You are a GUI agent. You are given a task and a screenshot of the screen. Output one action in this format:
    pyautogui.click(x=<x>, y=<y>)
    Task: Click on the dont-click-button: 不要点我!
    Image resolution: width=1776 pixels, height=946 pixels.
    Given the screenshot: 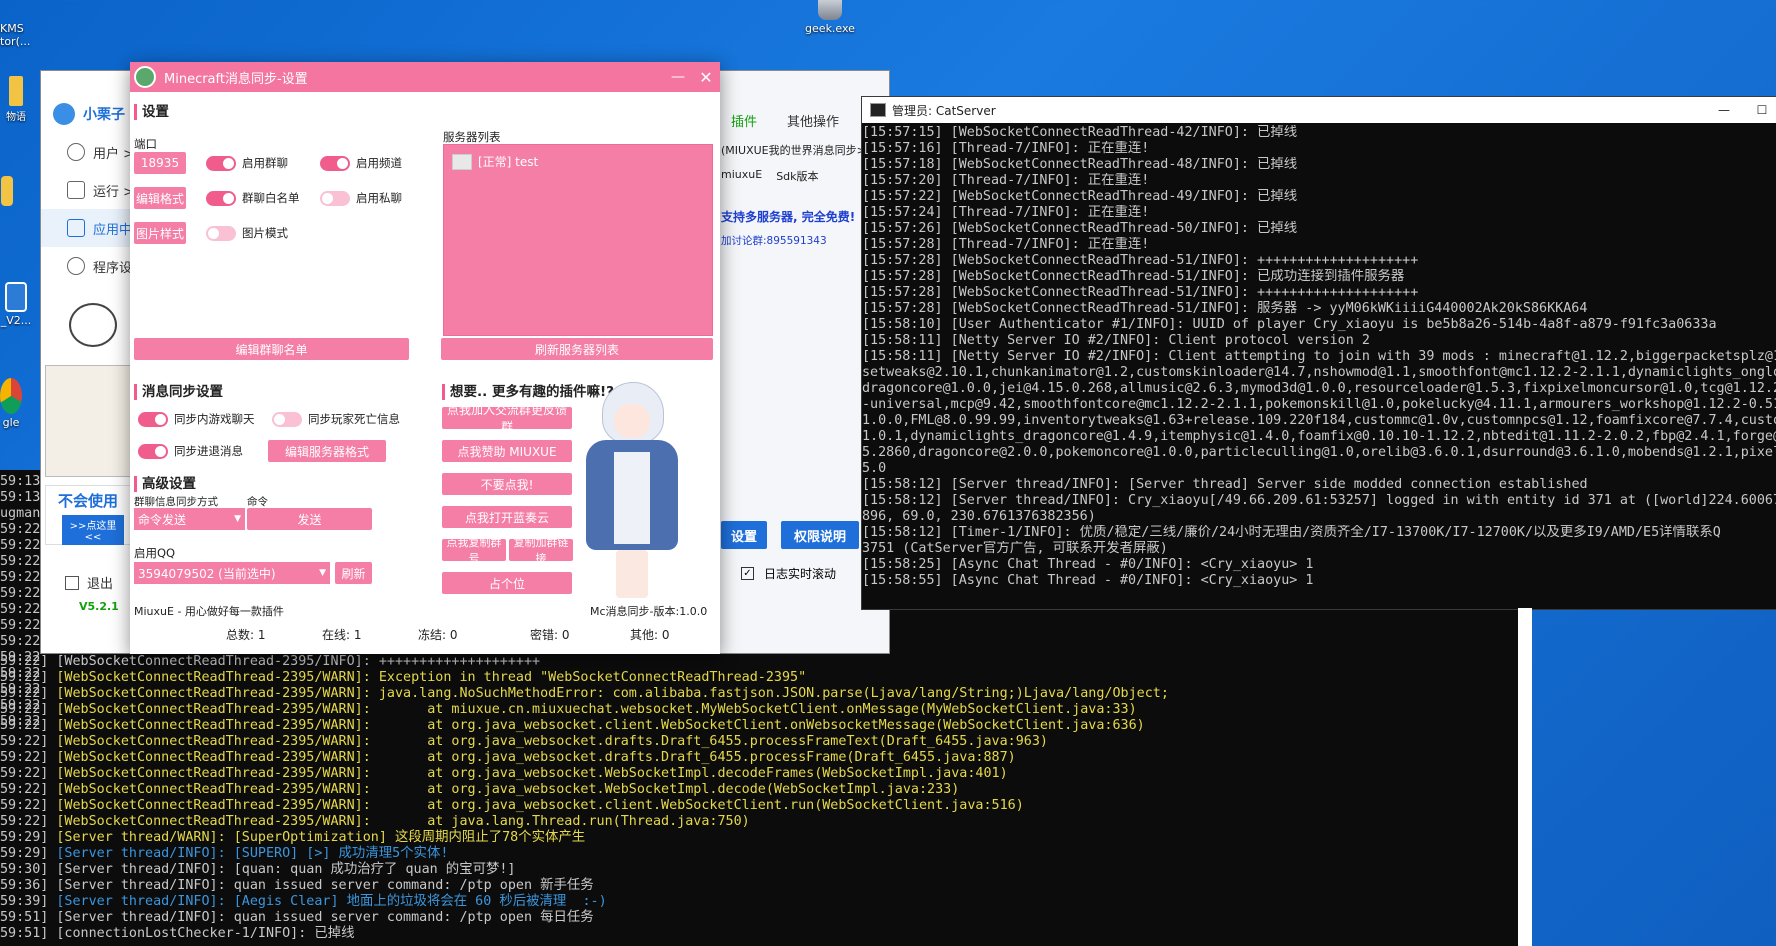 What is the action you would take?
    pyautogui.click(x=507, y=484)
    